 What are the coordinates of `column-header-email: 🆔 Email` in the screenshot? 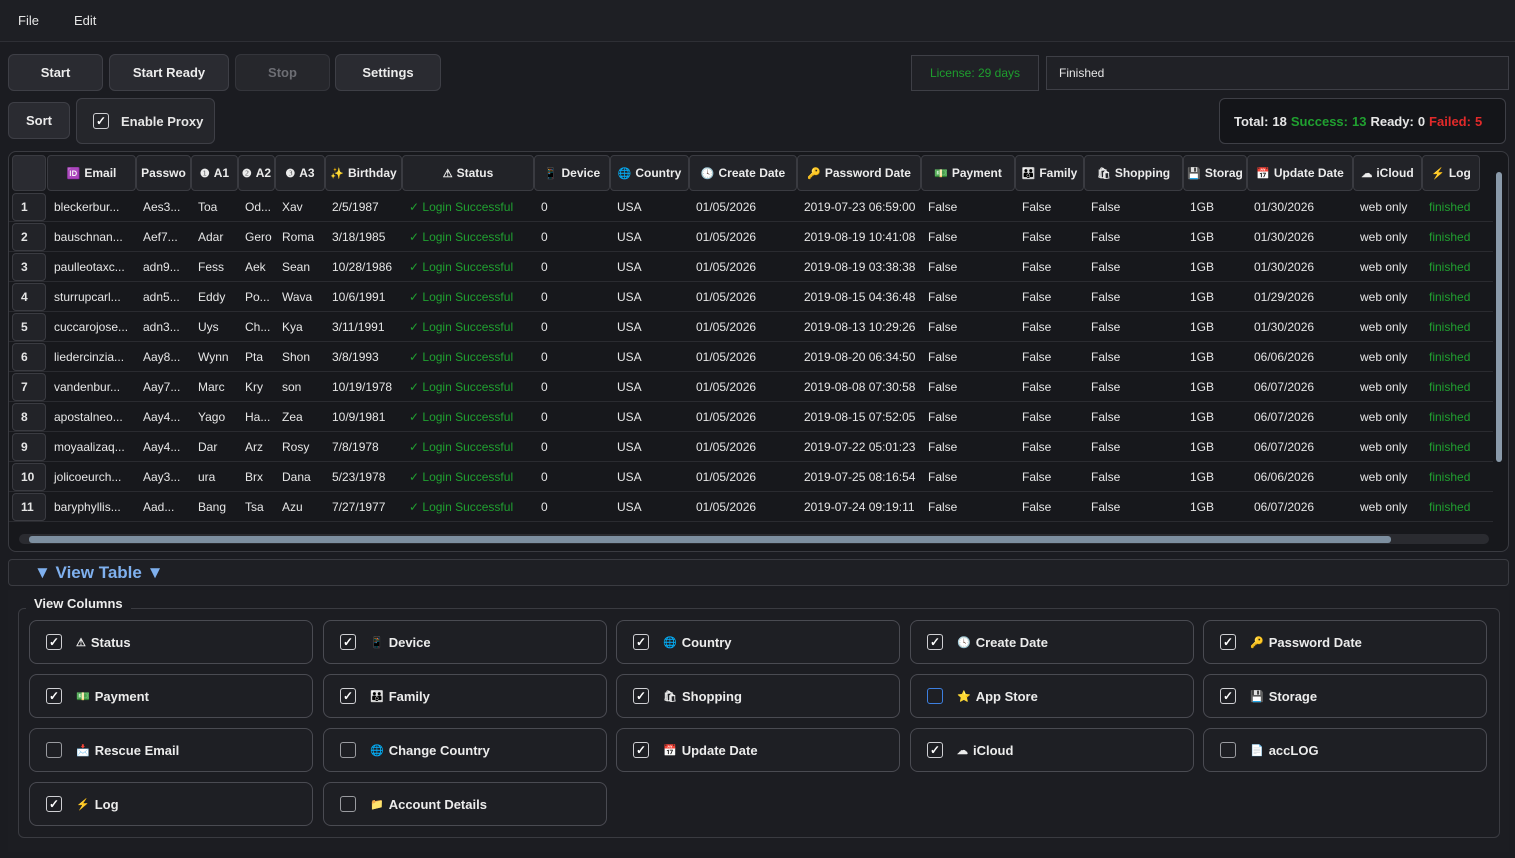 It's located at (91, 173).